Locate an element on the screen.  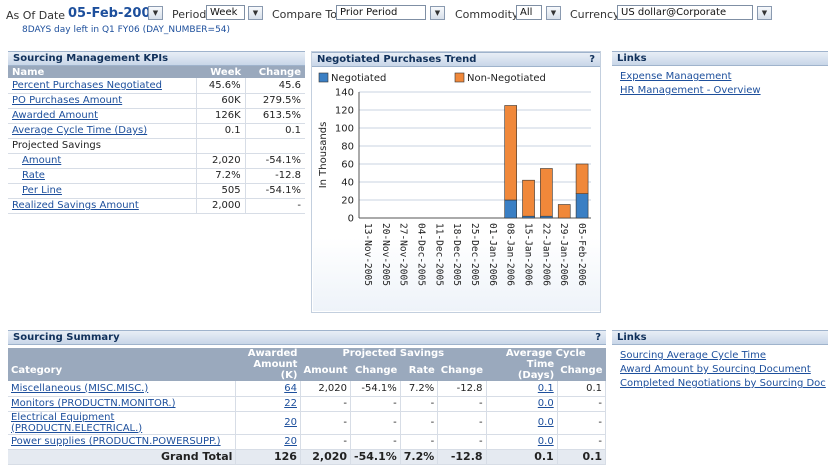
compare-to-select: Prior Period is located at coordinates (381, 12).